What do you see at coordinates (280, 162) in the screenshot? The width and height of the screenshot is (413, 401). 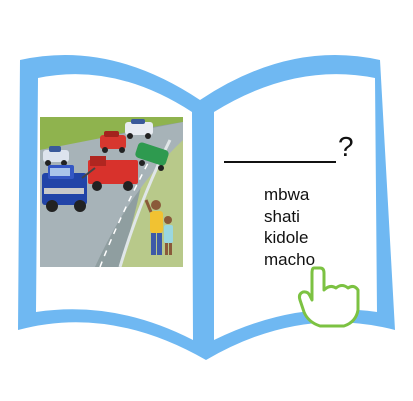 I see `answer-blank` at bounding box center [280, 162].